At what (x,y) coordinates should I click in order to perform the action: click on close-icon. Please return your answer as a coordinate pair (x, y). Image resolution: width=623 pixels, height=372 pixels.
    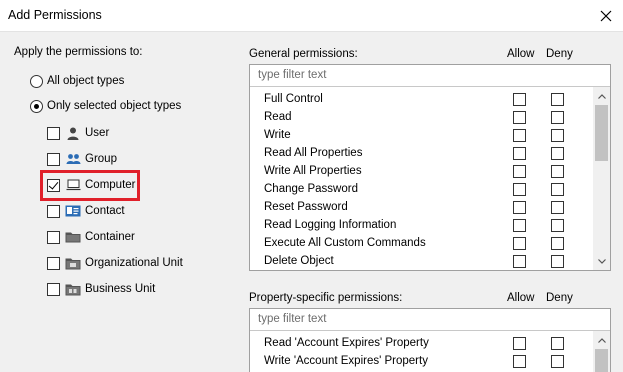
    Looking at the image, I should click on (606, 15).